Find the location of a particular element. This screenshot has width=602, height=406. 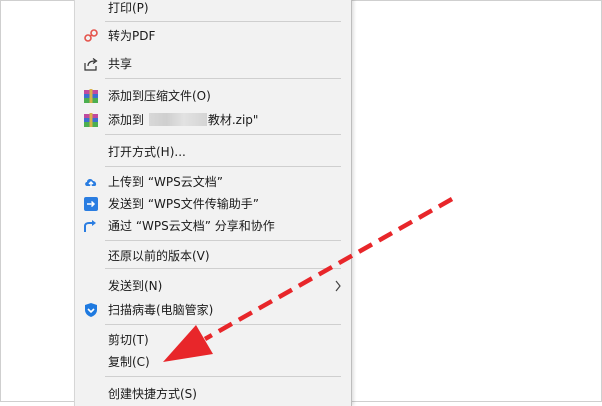

menu-item-label: 共享 is located at coordinates (120, 64).